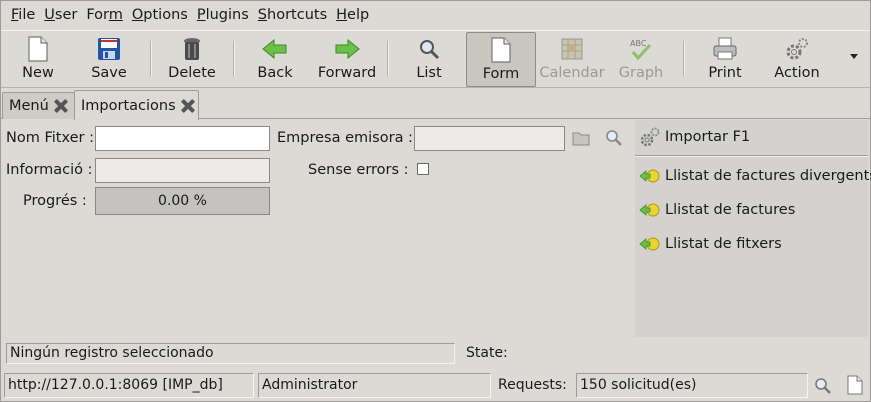 The height and width of the screenshot is (402, 871). I want to click on informacio-input, so click(182, 170).